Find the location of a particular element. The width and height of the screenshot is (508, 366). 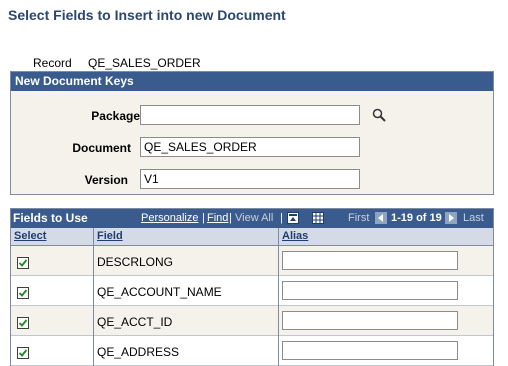

record-label: Record is located at coordinates (52, 63).